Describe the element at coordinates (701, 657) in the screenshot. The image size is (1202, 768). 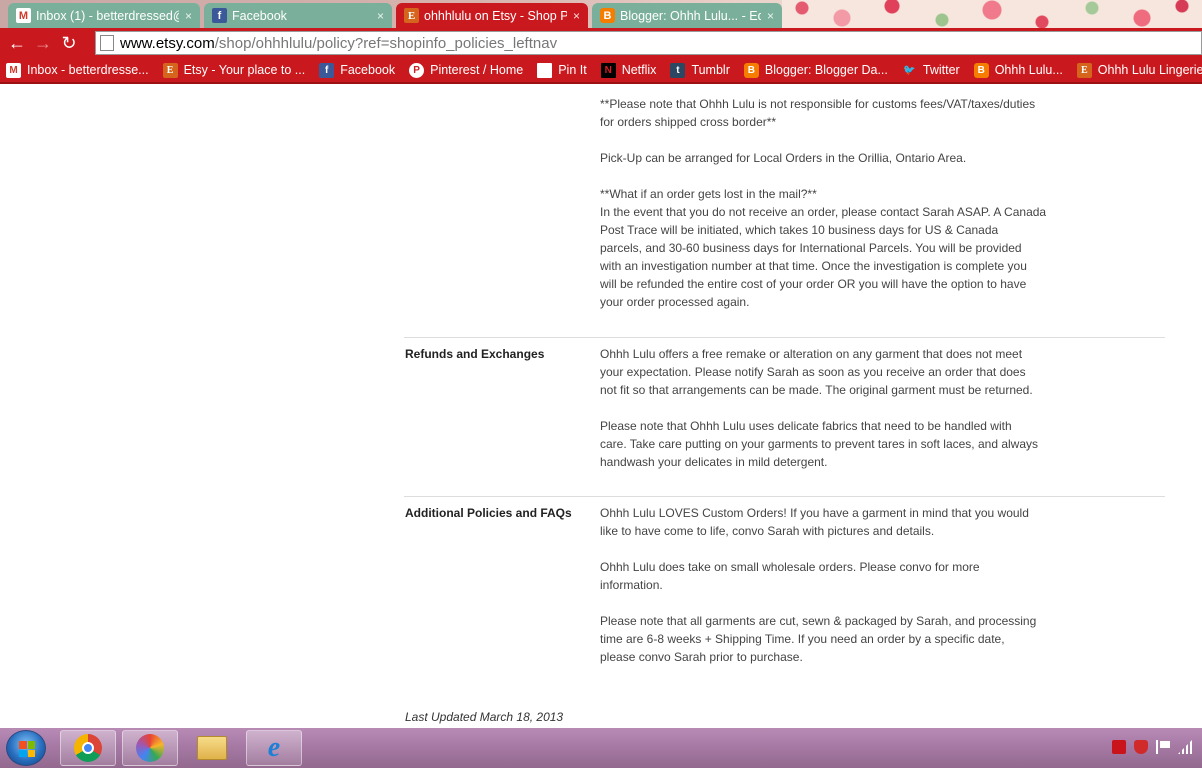
I see `policy-line: please convo Sarah prior to purchase.` at that location.